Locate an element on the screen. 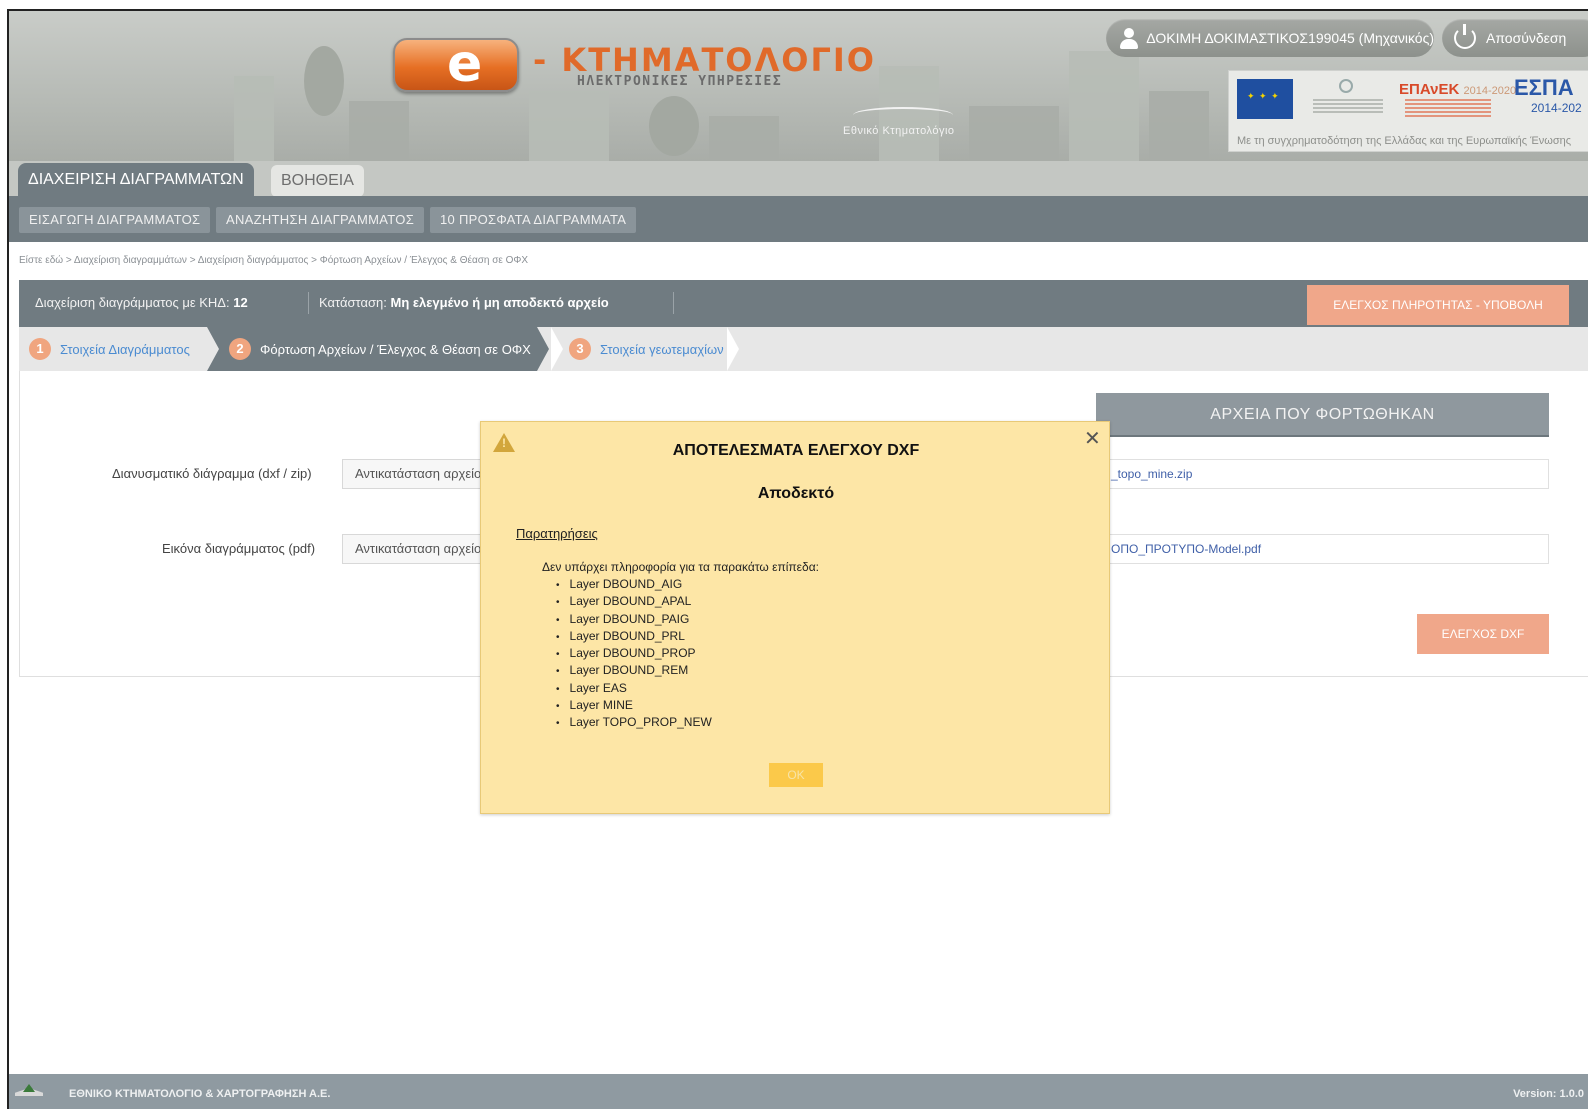 Image resolution: width=1588 pixels, height=1109 pixels. logout-button: Αποσύνδεση is located at coordinates (1515, 38).